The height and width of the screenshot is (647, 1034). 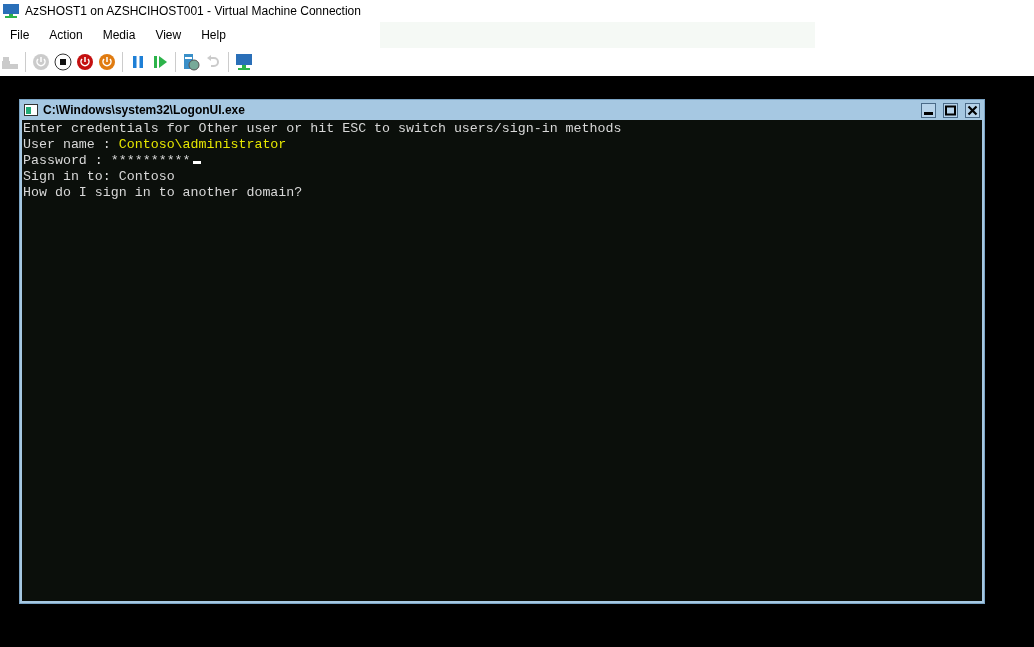 What do you see at coordinates (99, 177) in the screenshot?
I see `console-text: Sign in to: Contoso` at bounding box center [99, 177].